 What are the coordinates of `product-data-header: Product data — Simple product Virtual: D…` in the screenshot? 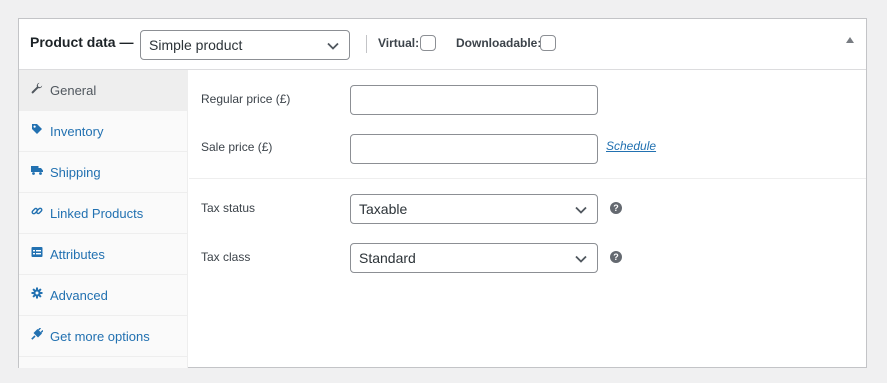 It's located at (442, 44).